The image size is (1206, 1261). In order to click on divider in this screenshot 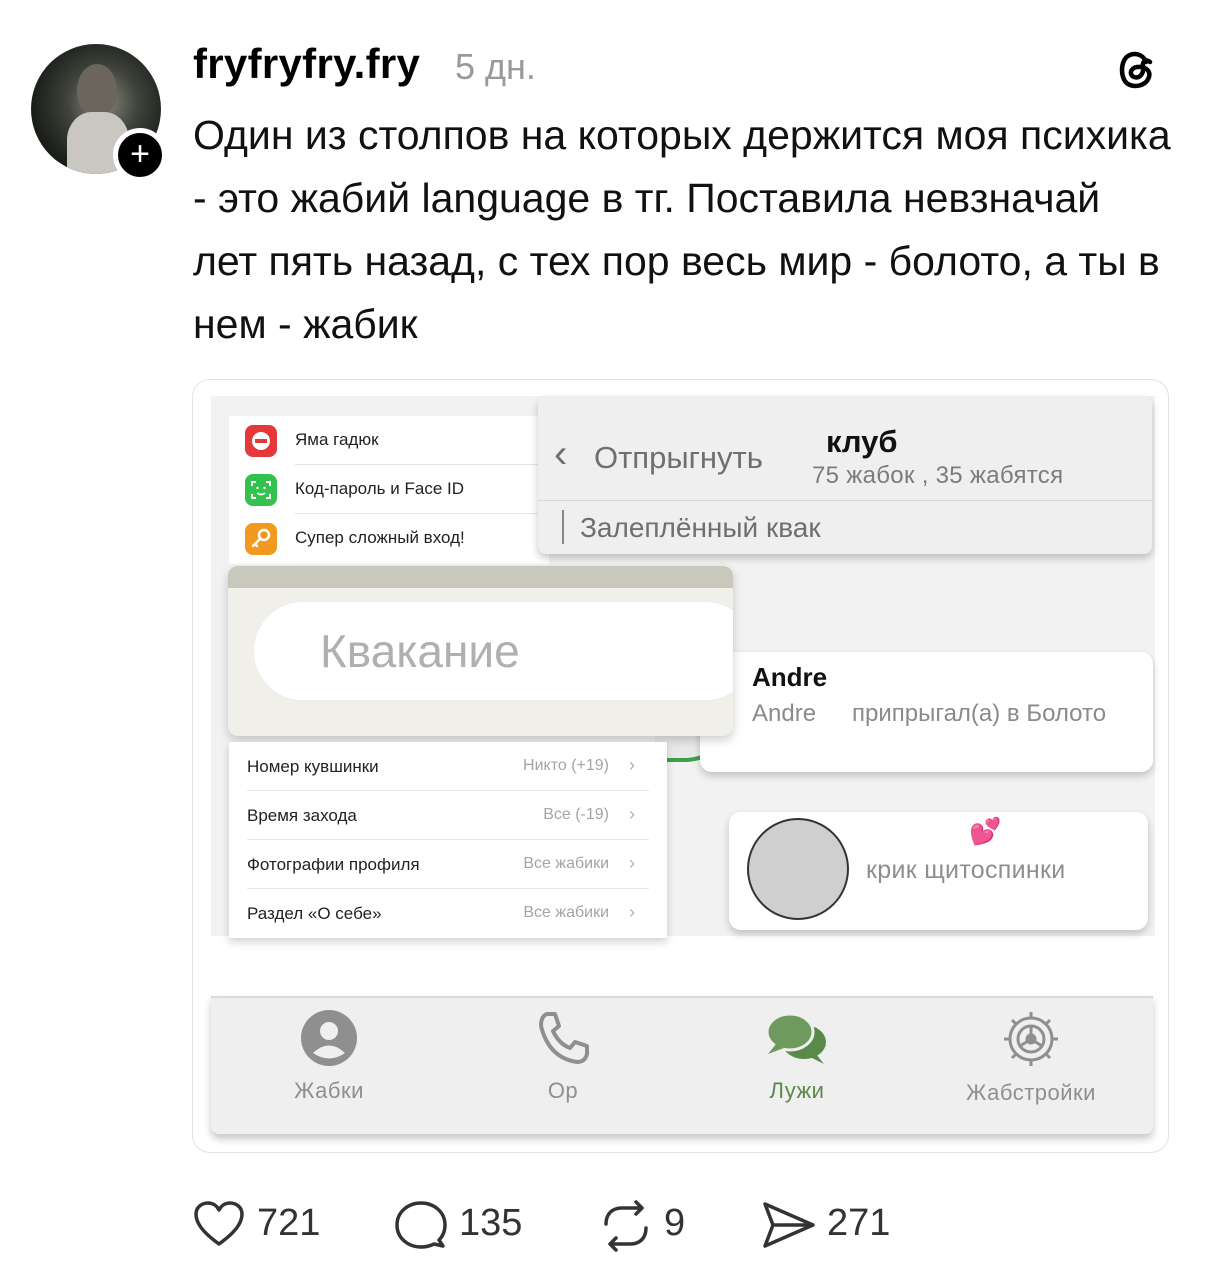, I will do `click(845, 500)`.